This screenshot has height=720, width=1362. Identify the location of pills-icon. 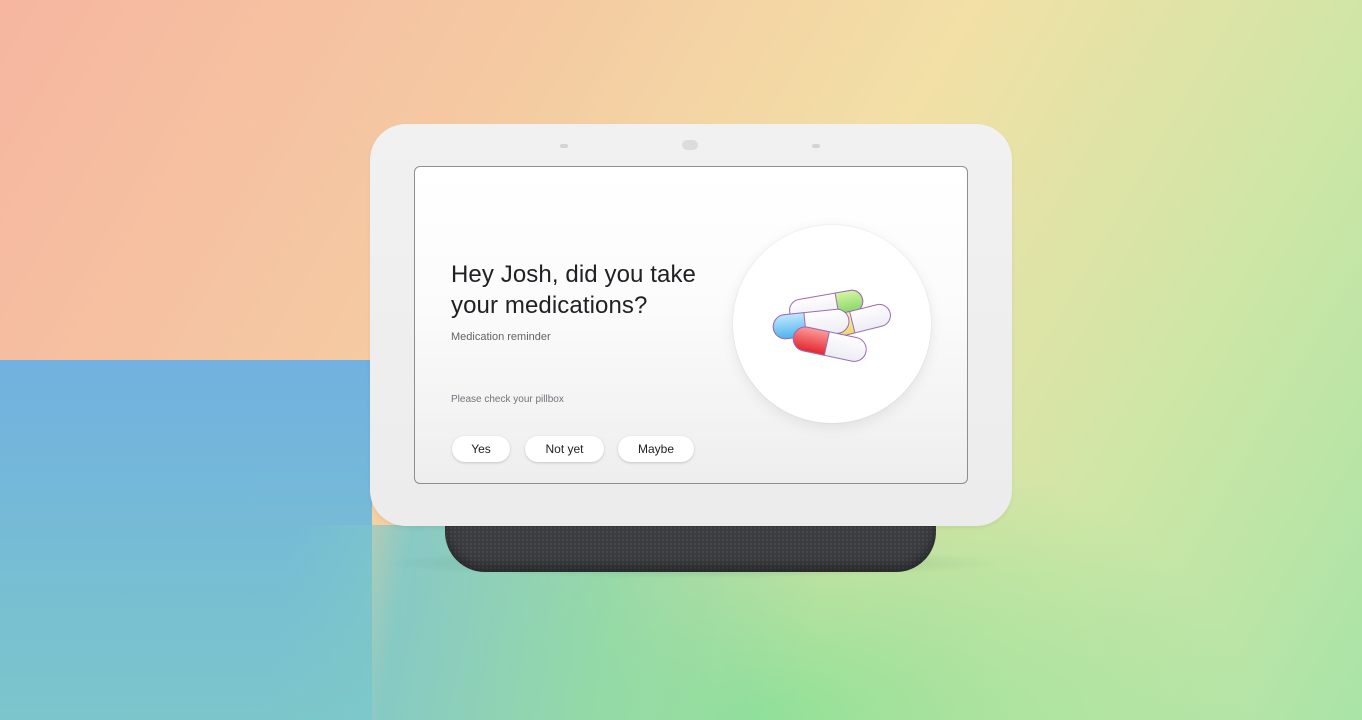
(831, 325).